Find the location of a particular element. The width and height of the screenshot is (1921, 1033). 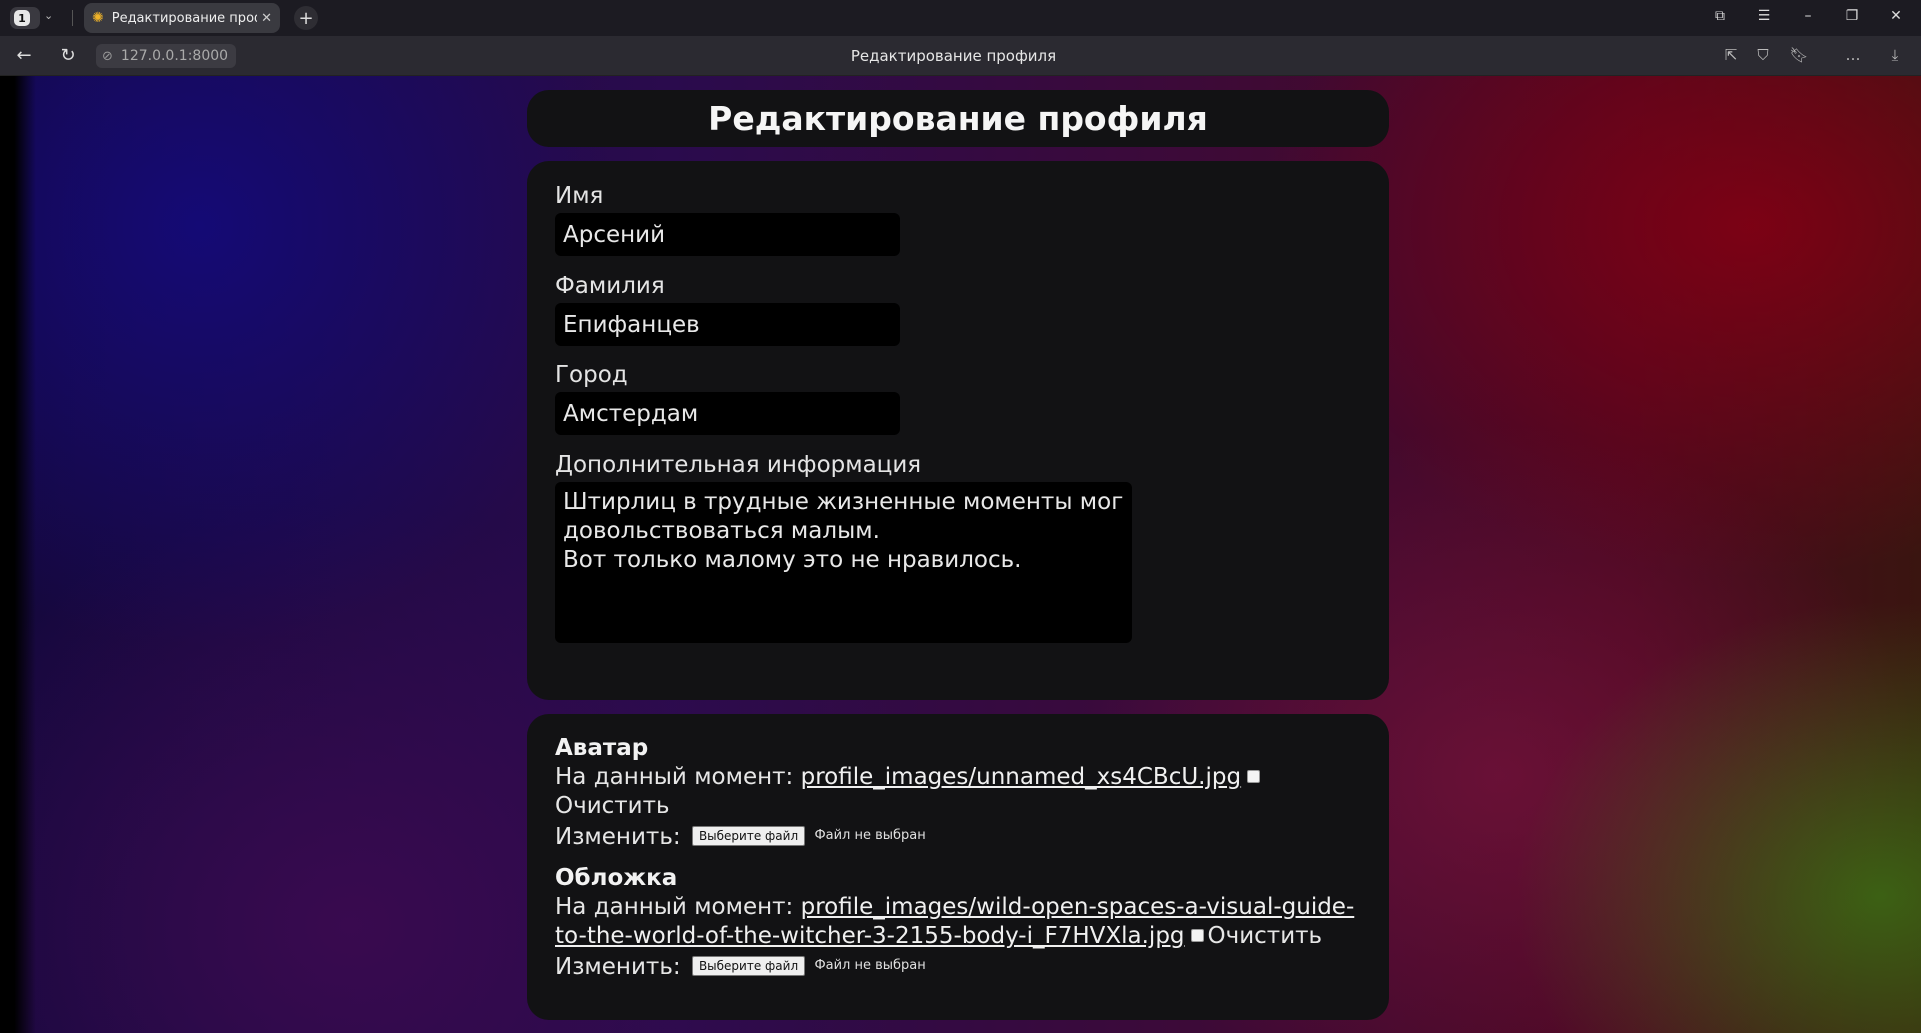

tab-counter-button: 1 is located at coordinates (25, 18).